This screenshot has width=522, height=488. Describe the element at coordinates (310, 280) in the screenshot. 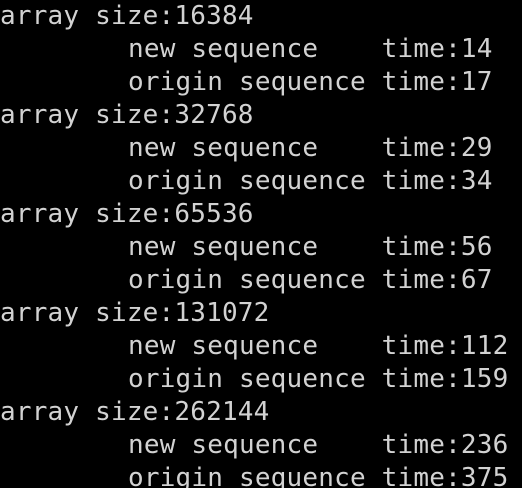

I see `output-line: origin sequence time:67` at that location.